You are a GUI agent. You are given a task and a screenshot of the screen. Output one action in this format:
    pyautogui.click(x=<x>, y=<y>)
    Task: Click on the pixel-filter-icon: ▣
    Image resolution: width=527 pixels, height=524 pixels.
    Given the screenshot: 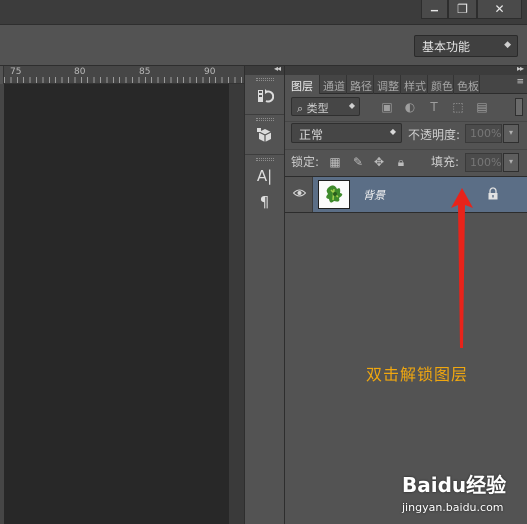 What is the action you would take?
    pyautogui.click(x=387, y=107)
    